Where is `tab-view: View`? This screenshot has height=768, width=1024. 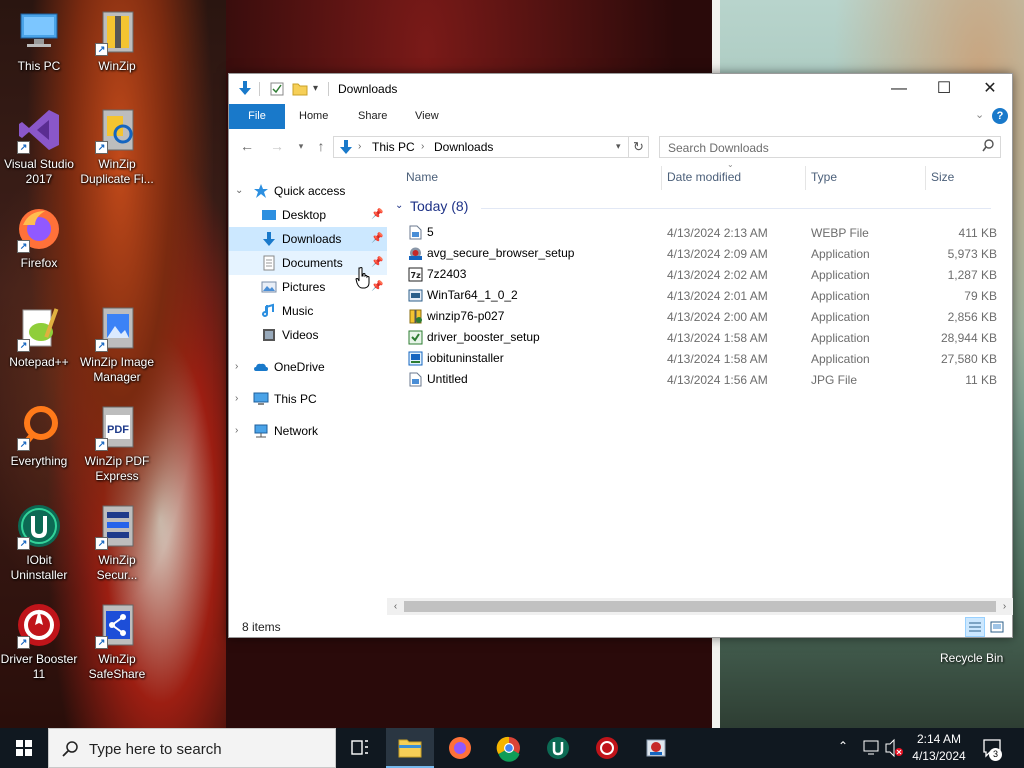
tab-view: View is located at coordinates (427, 116).